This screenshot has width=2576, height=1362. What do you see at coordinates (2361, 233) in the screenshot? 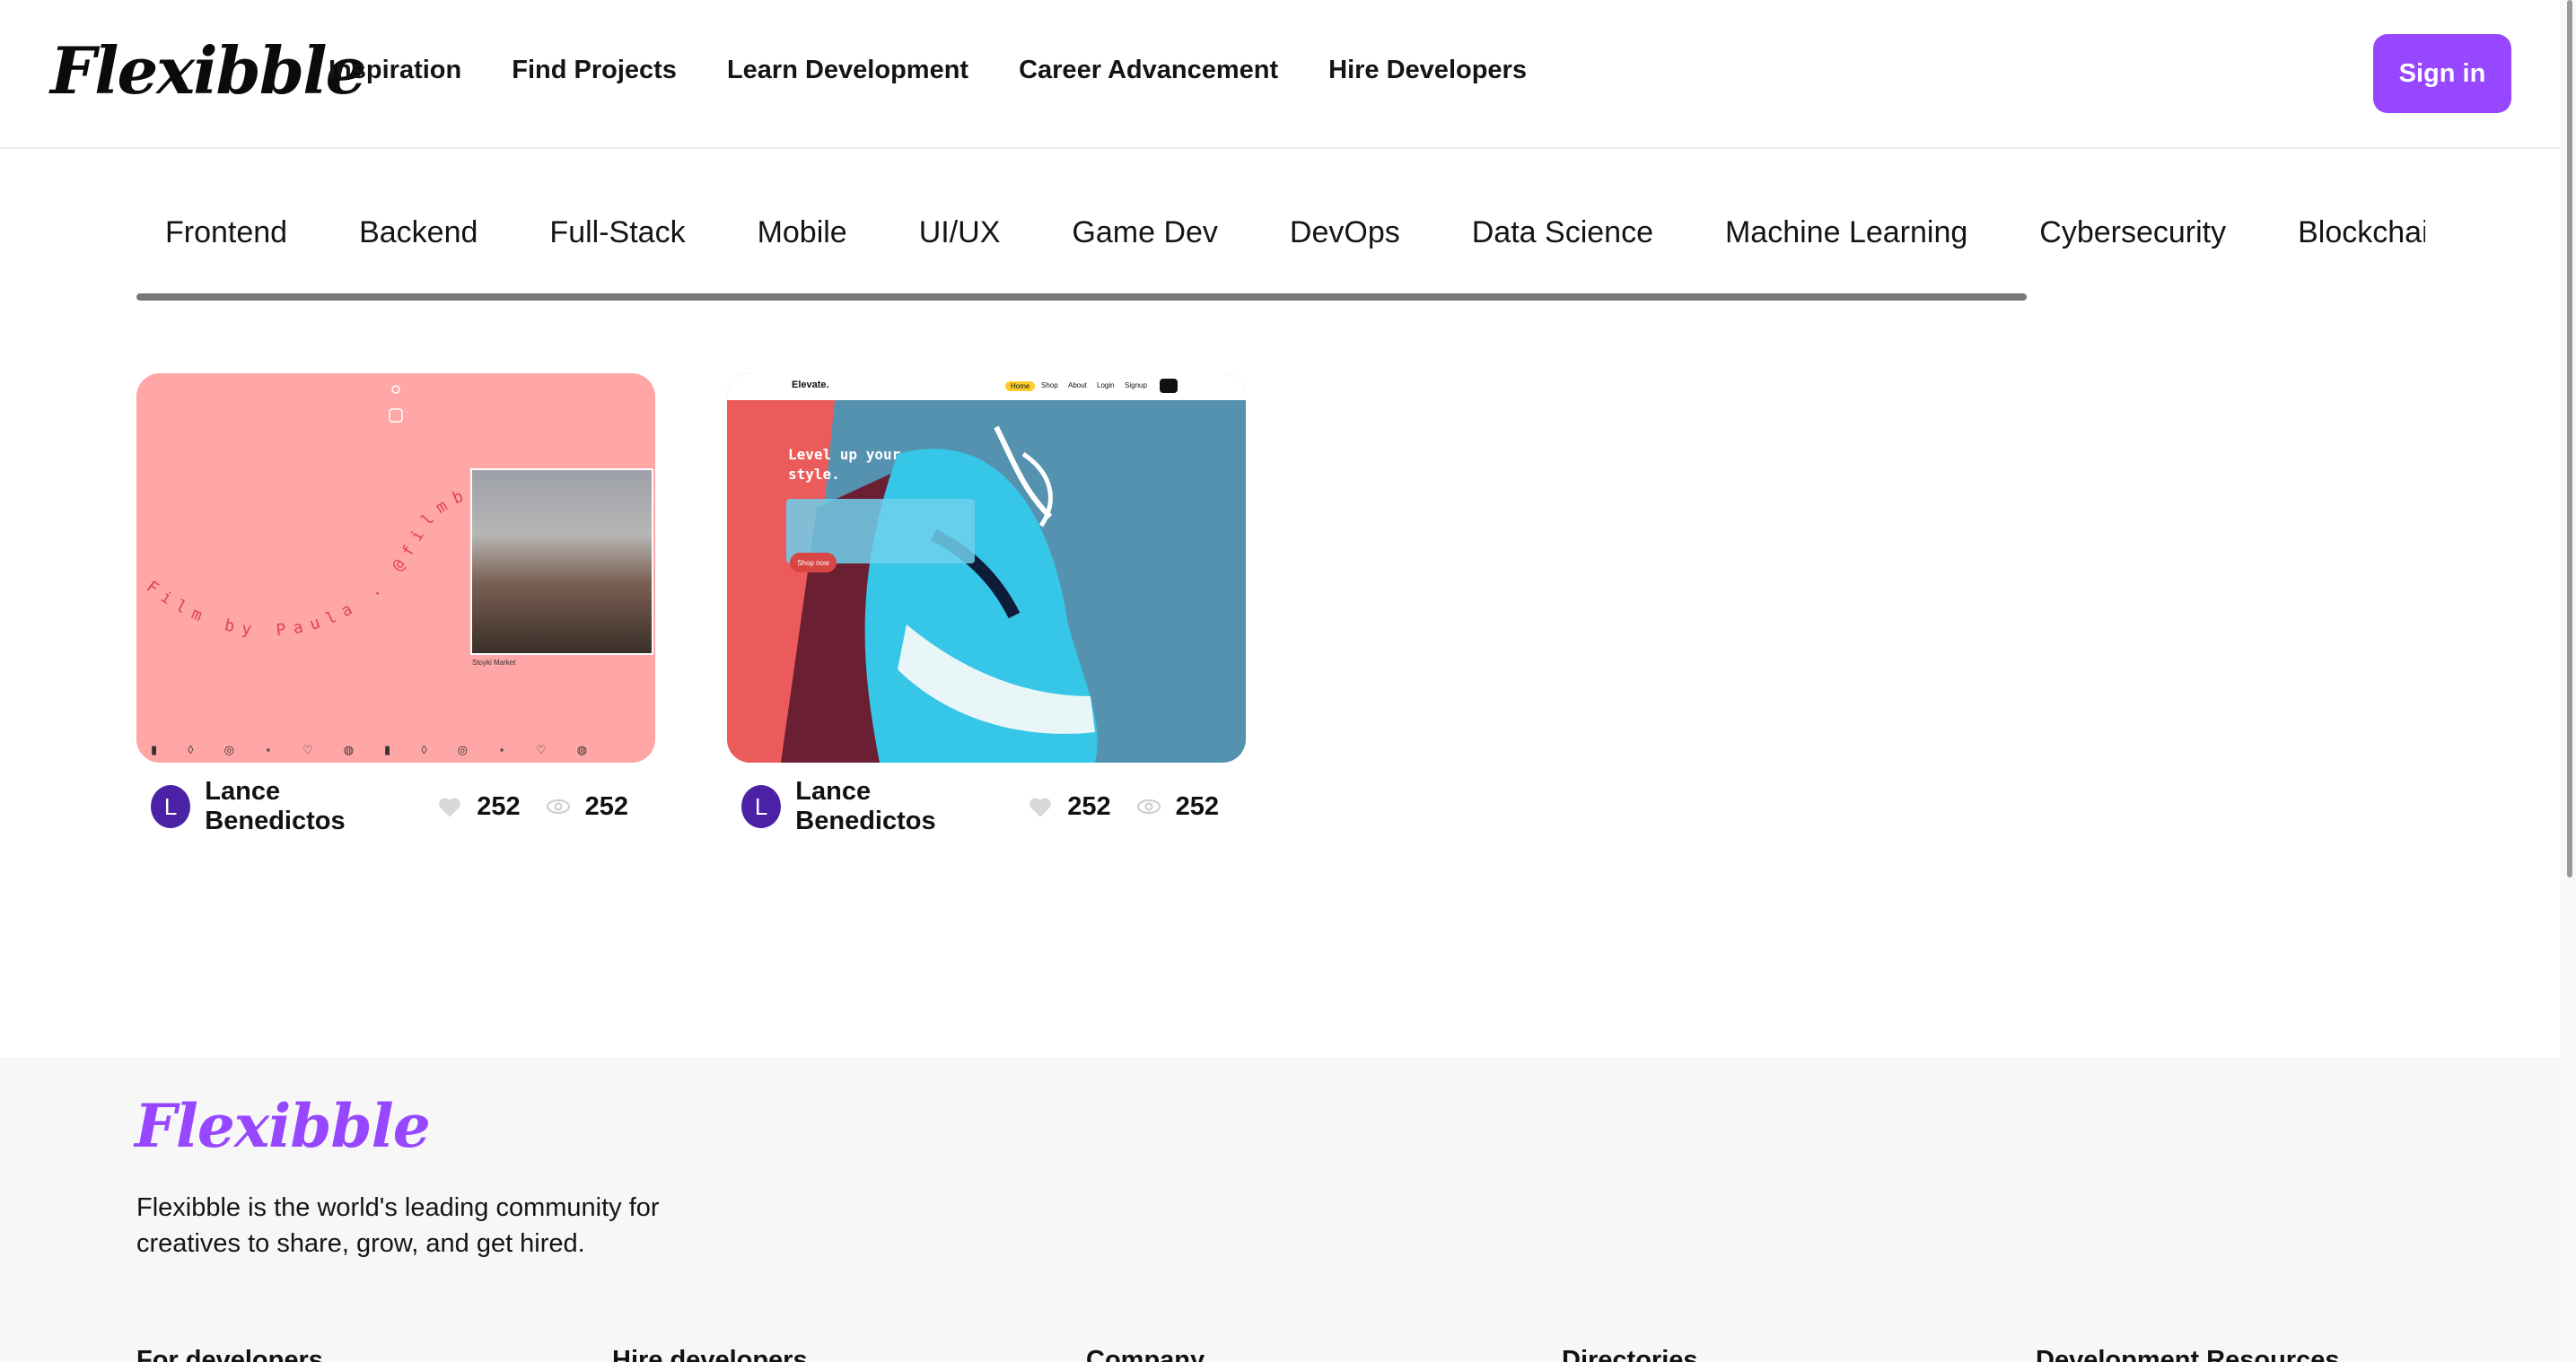
I see `category-blockchain: Blockchair` at bounding box center [2361, 233].